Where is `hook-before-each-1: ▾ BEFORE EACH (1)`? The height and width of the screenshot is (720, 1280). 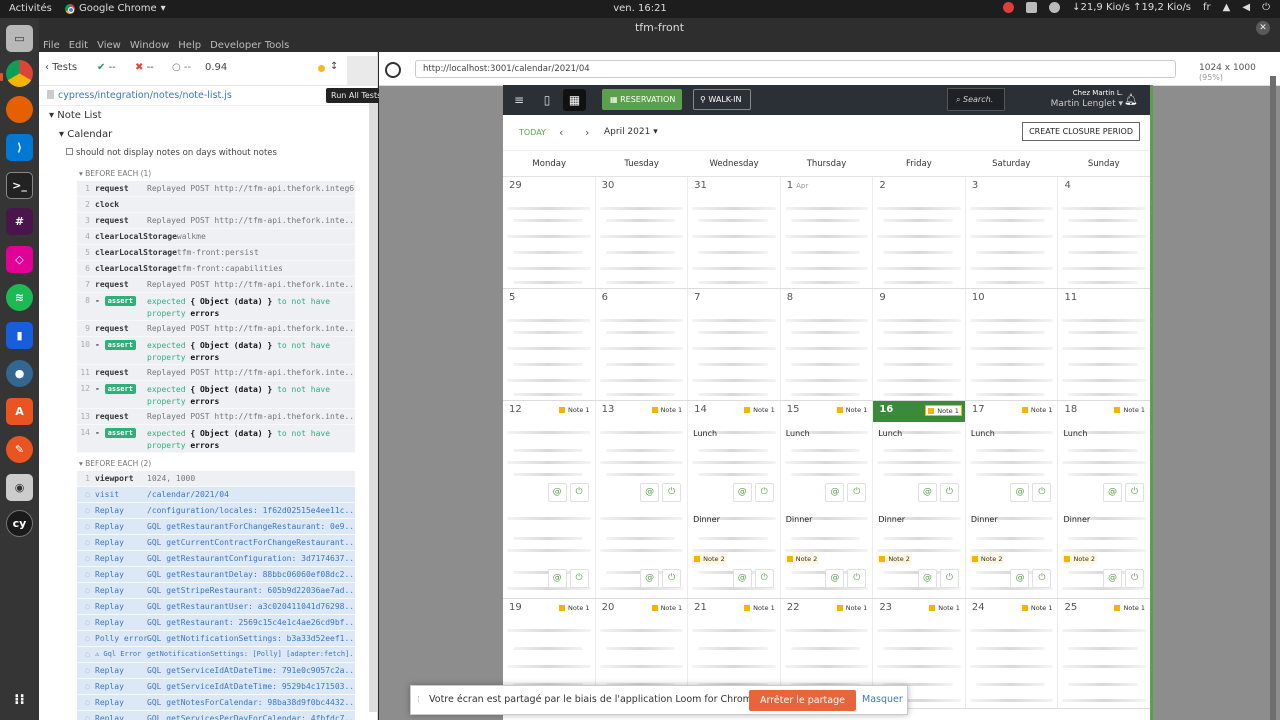
hook-before-each-1: ▾ BEFORE EACH (1) is located at coordinates (208, 175).